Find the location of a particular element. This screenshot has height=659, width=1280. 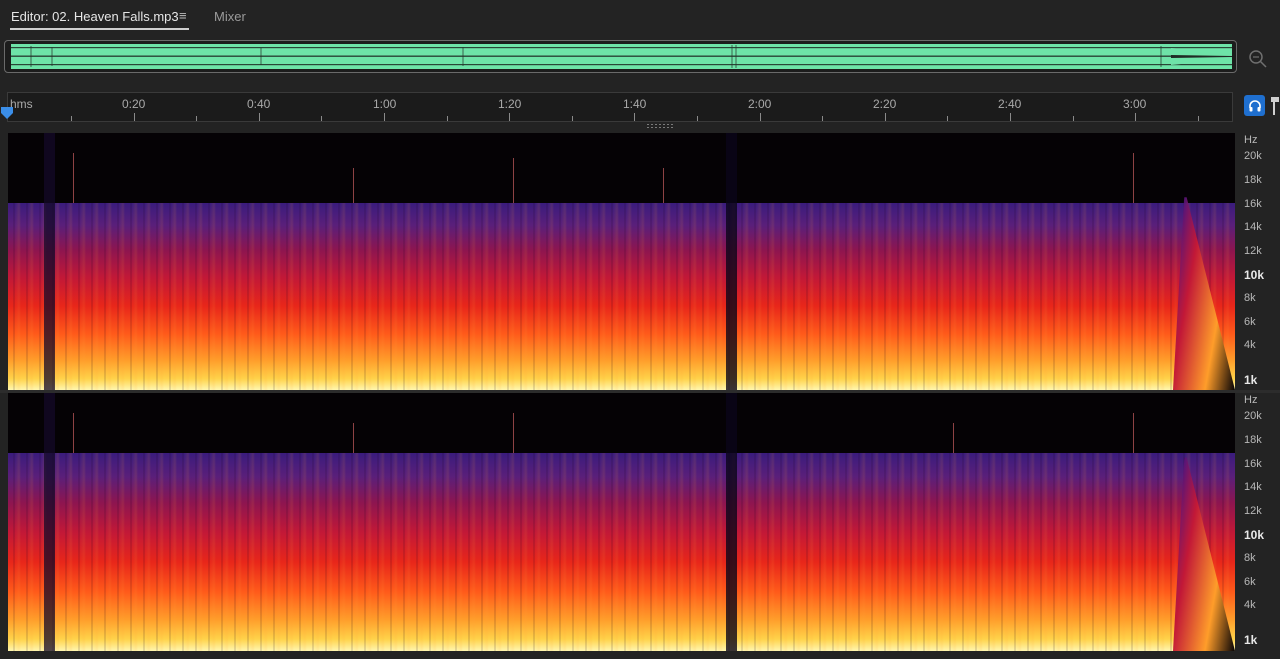

overview-waveform is located at coordinates (621, 56).